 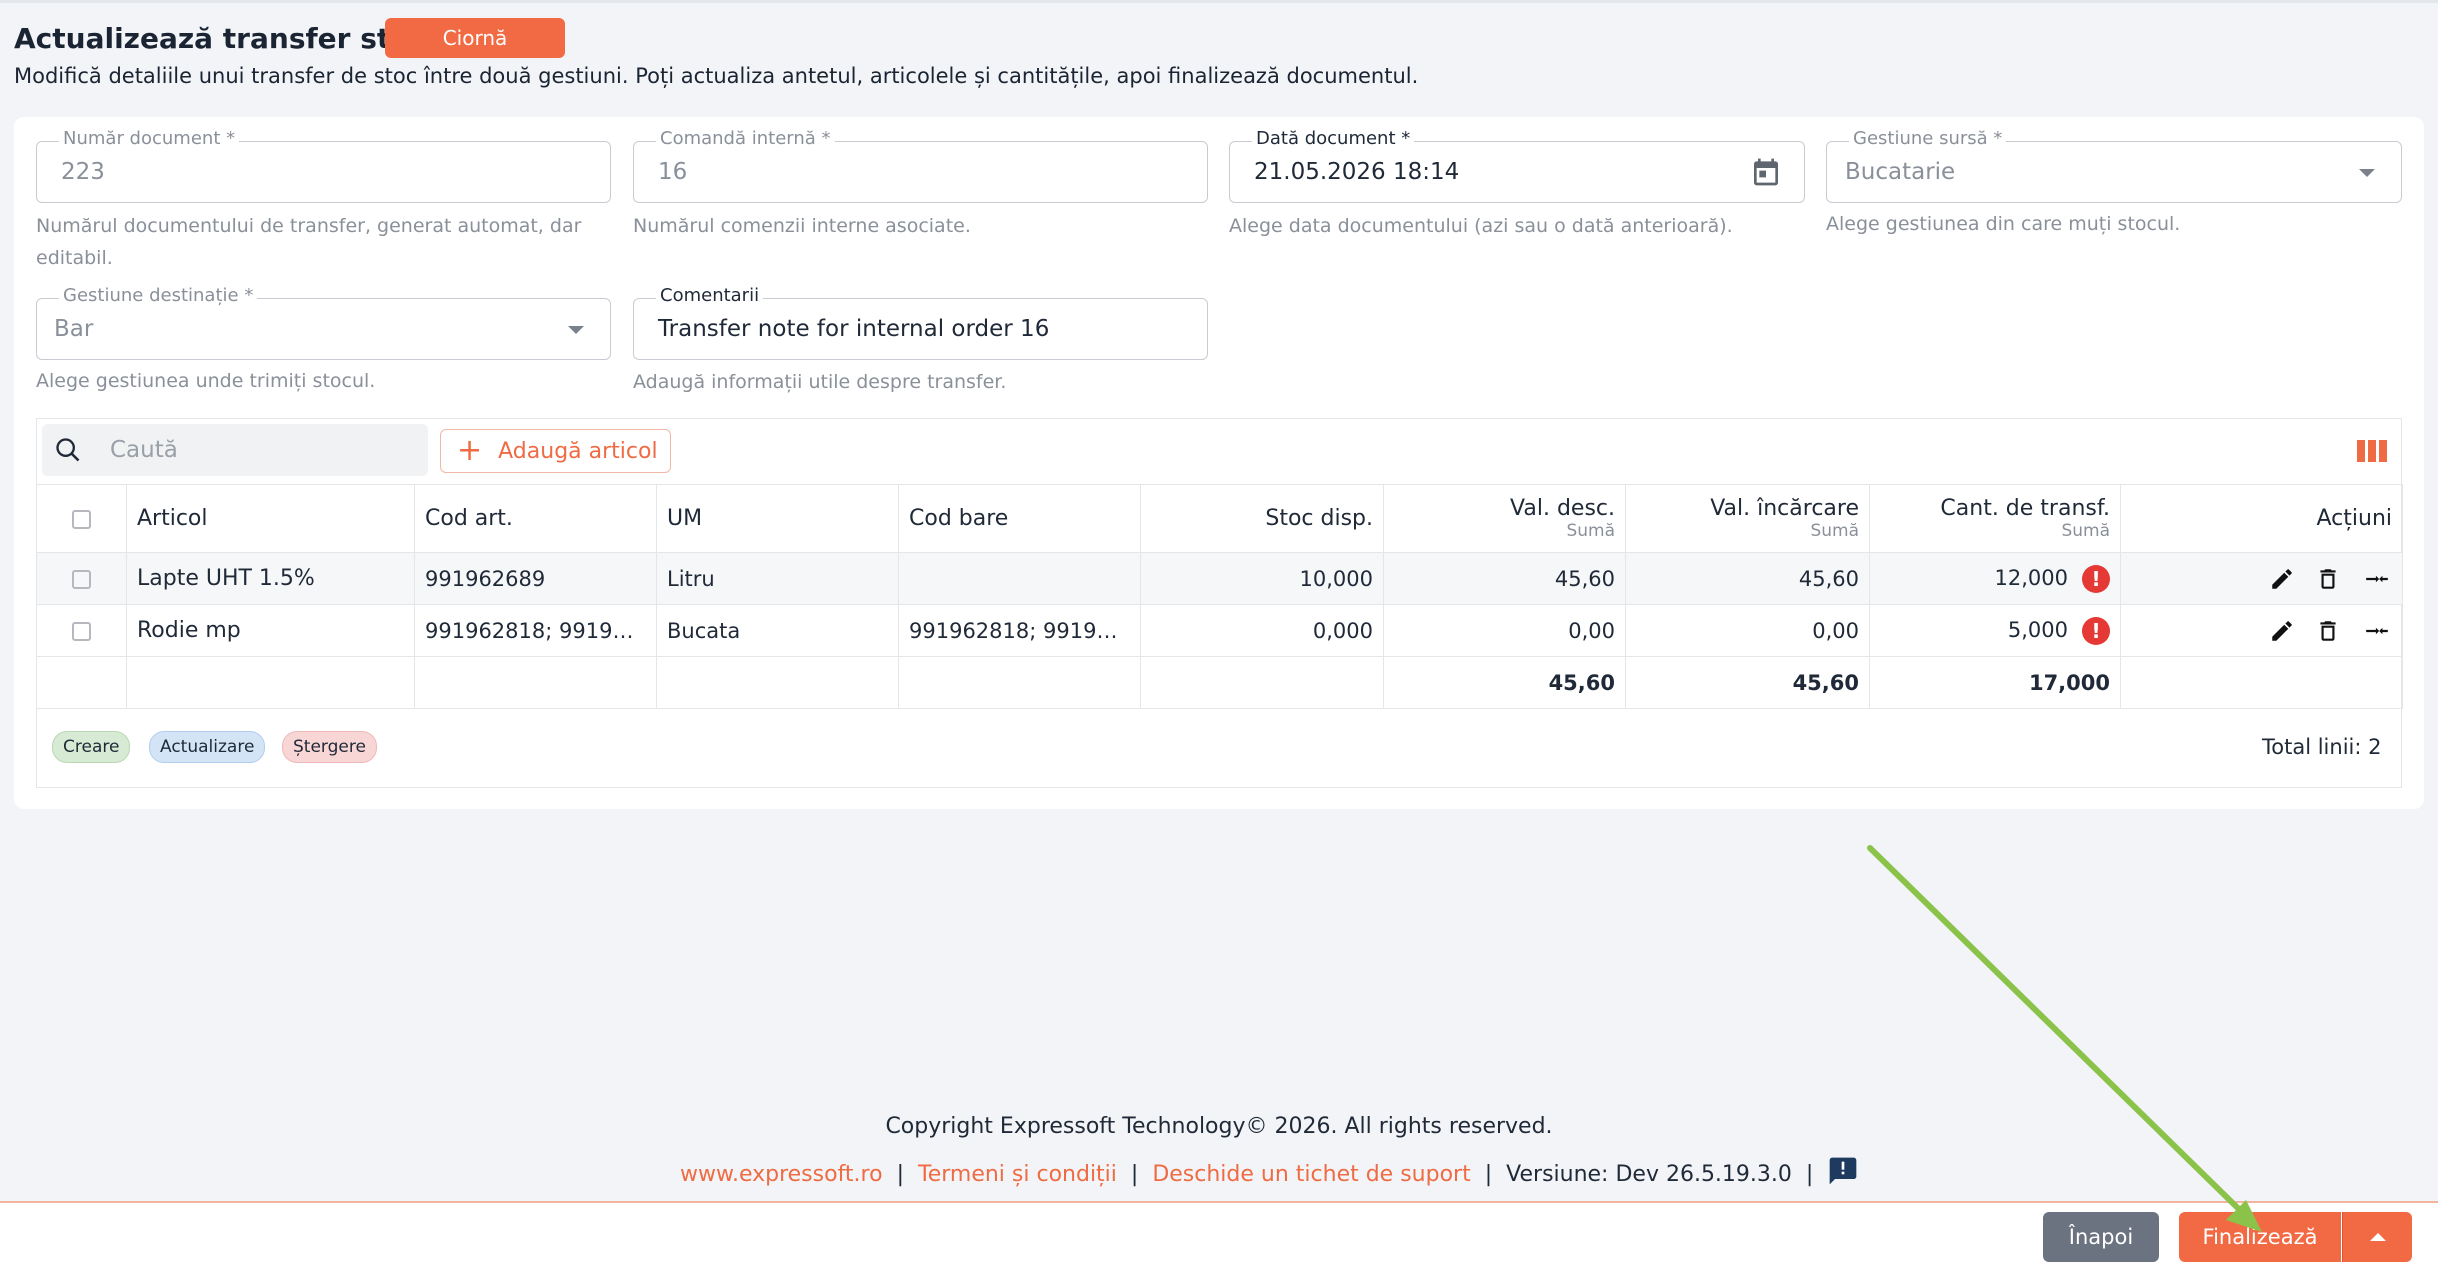 What do you see at coordinates (1649, 1174) in the screenshot?
I see `version-text: Versiune: Dev 26.5.19.3.0` at bounding box center [1649, 1174].